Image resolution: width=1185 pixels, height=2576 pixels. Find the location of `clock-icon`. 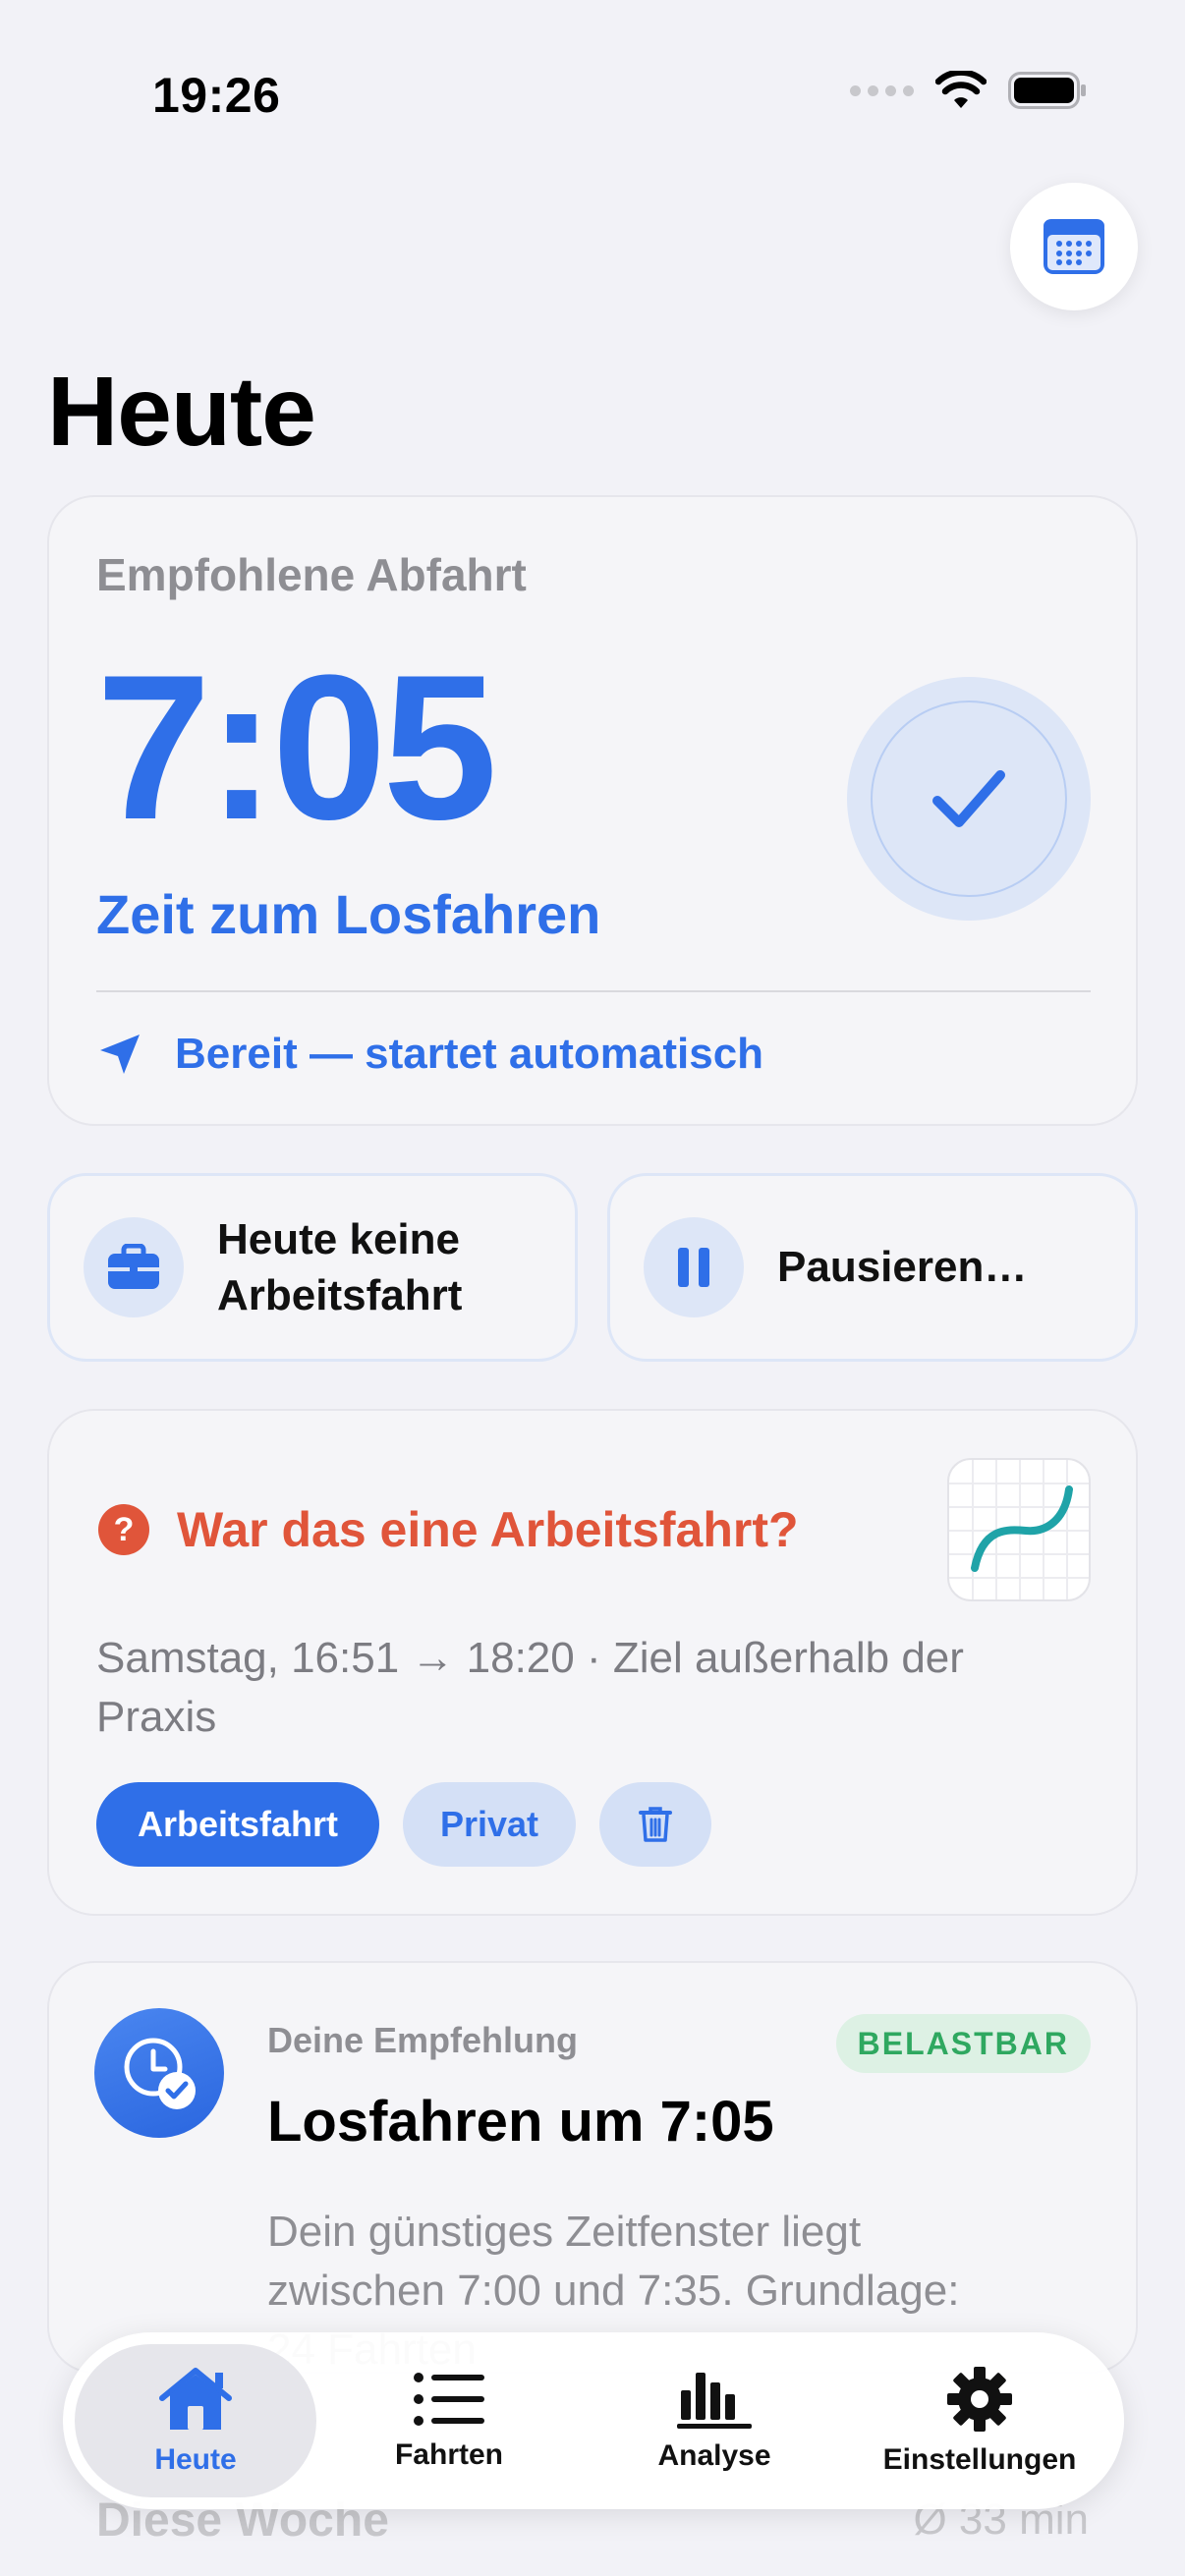

clock-icon is located at coordinates (160, 2073).